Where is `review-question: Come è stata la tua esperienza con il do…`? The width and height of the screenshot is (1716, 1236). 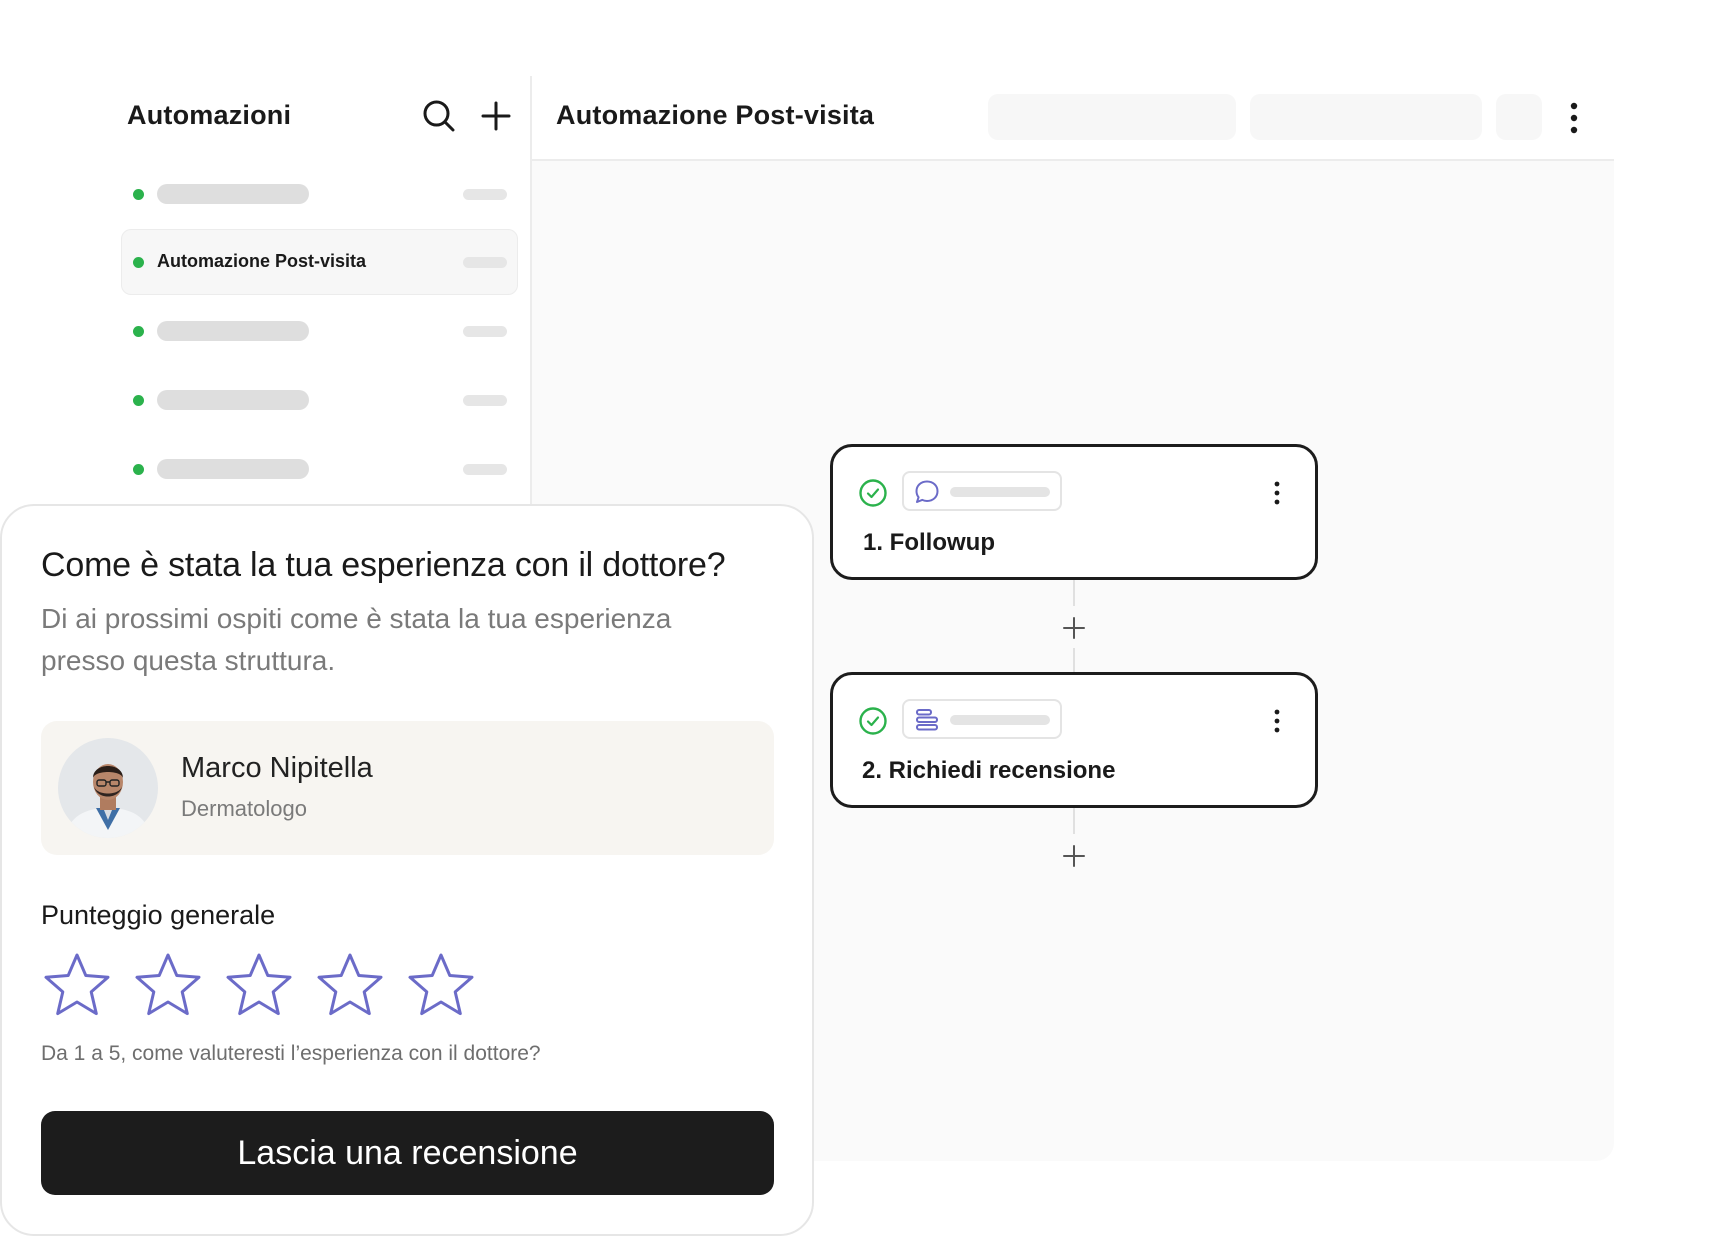
review-question: Come è stata la tua esperienza con il do… is located at coordinates (383, 565).